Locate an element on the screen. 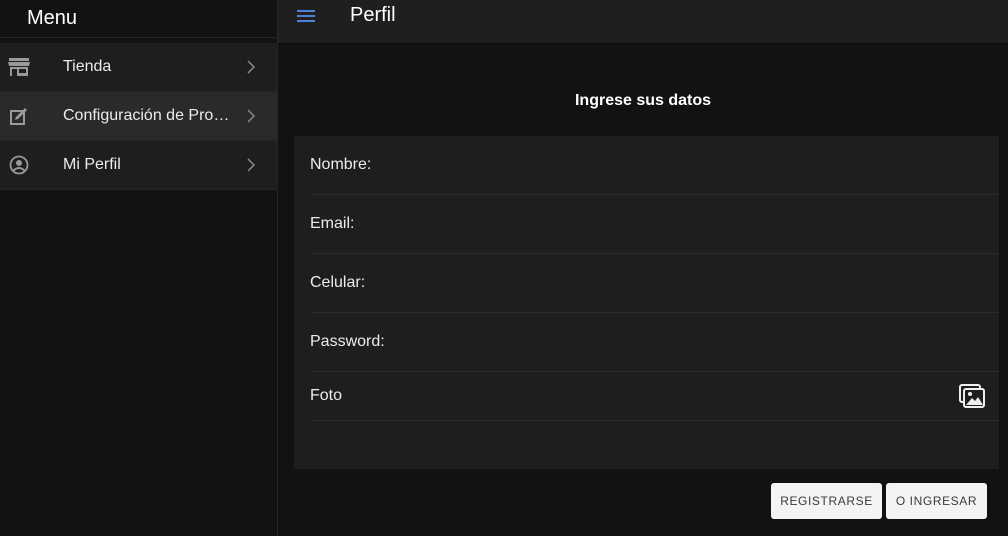 The image size is (1008, 536). form-title: Ingrese sus datos is located at coordinates (643, 100).